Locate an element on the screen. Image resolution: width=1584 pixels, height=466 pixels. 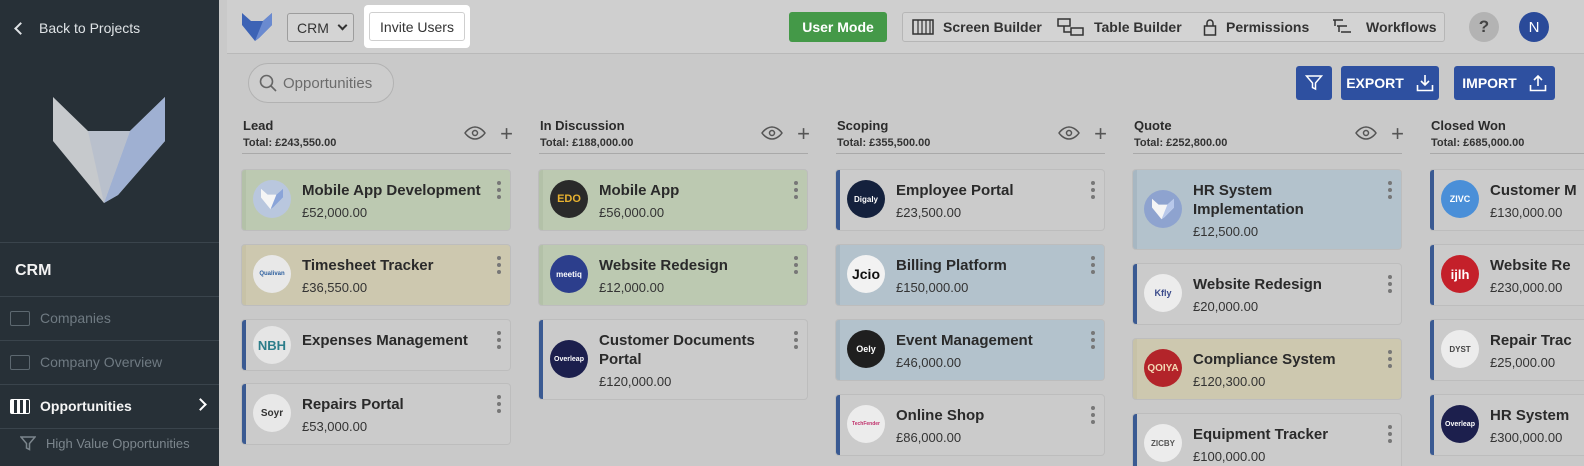
opportunity-card: Kfly Website Redesign £20,000.00 is located at coordinates (1267, 294).